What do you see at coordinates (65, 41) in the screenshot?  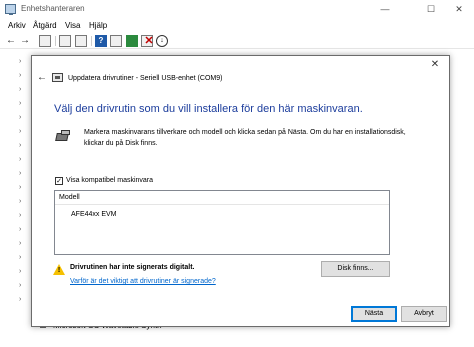 I see `properties-icon` at bounding box center [65, 41].